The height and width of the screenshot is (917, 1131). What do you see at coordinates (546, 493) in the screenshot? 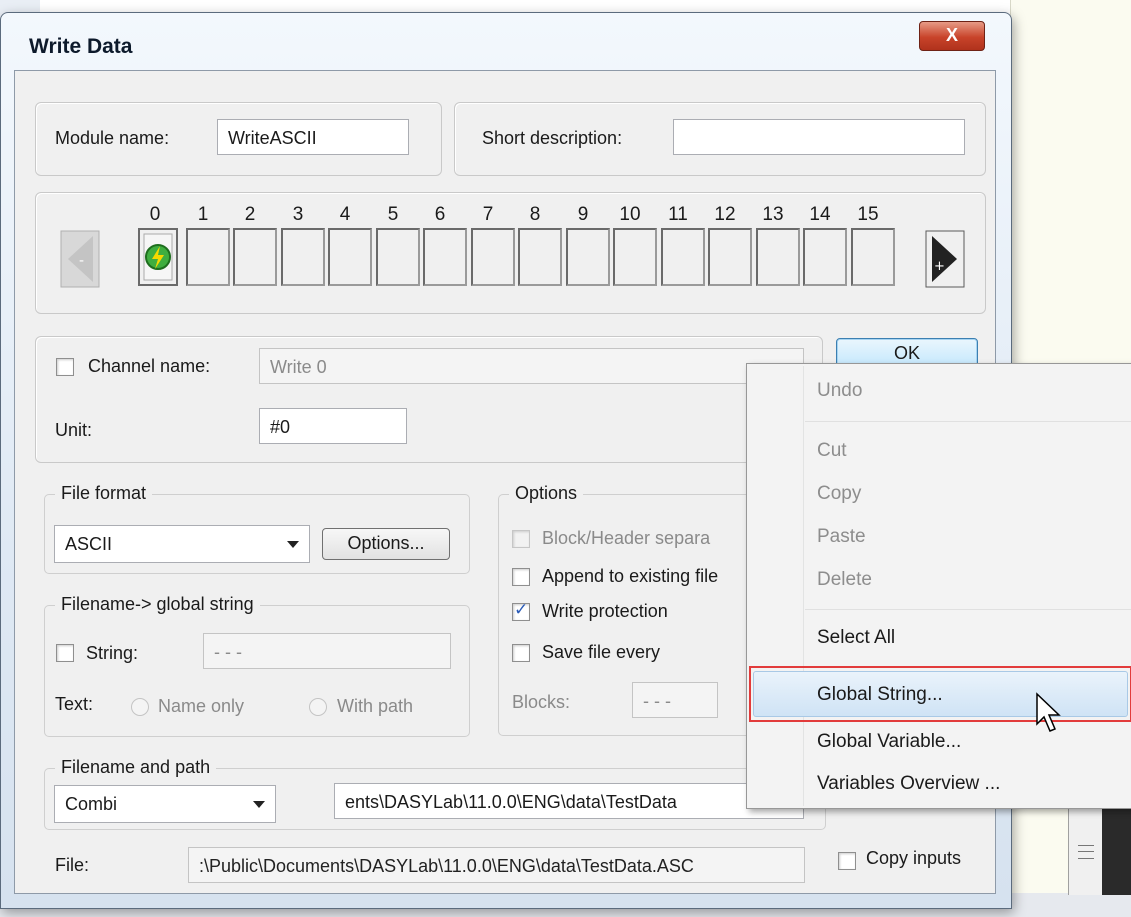
I see `options-label: Options` at bounding box center [546, 493].